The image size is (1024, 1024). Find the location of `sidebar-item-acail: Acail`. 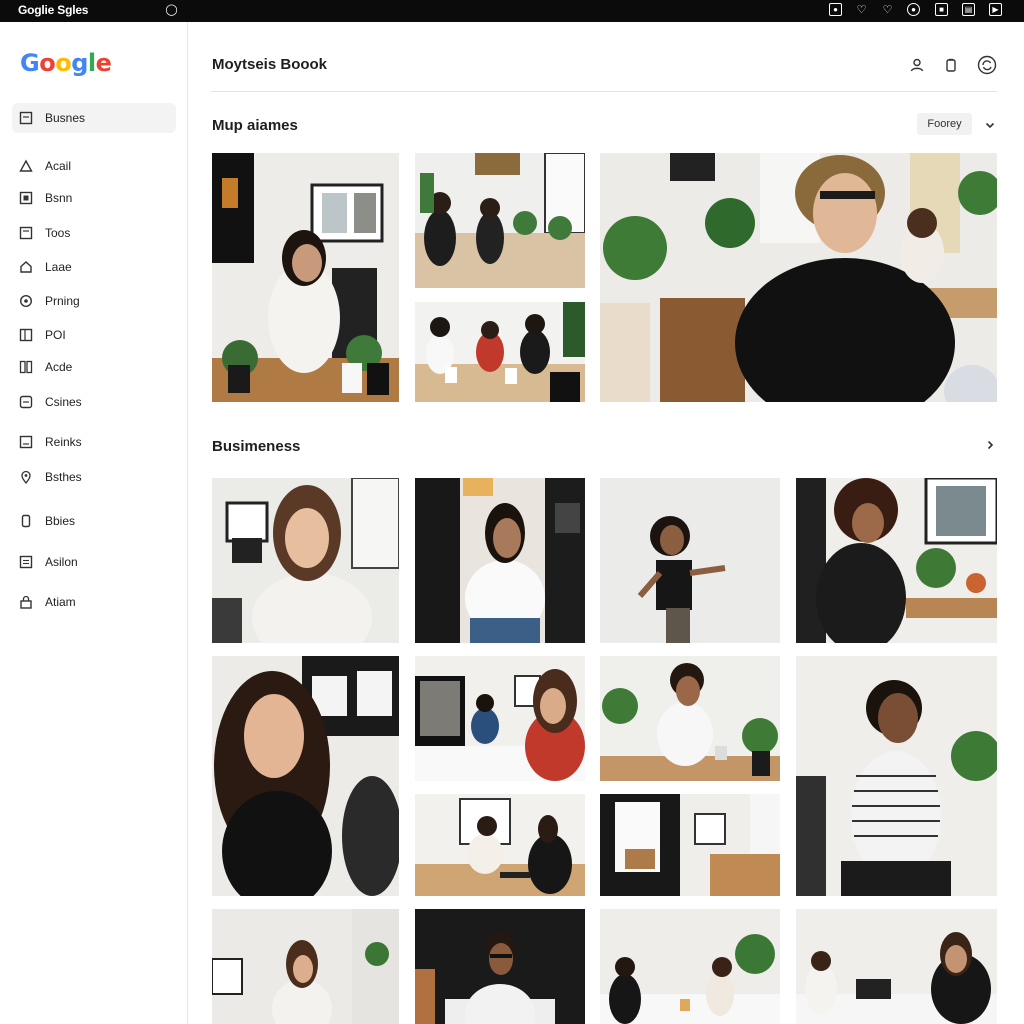

sidebar-item-acail: Acail is located at coordinates (94, 166).